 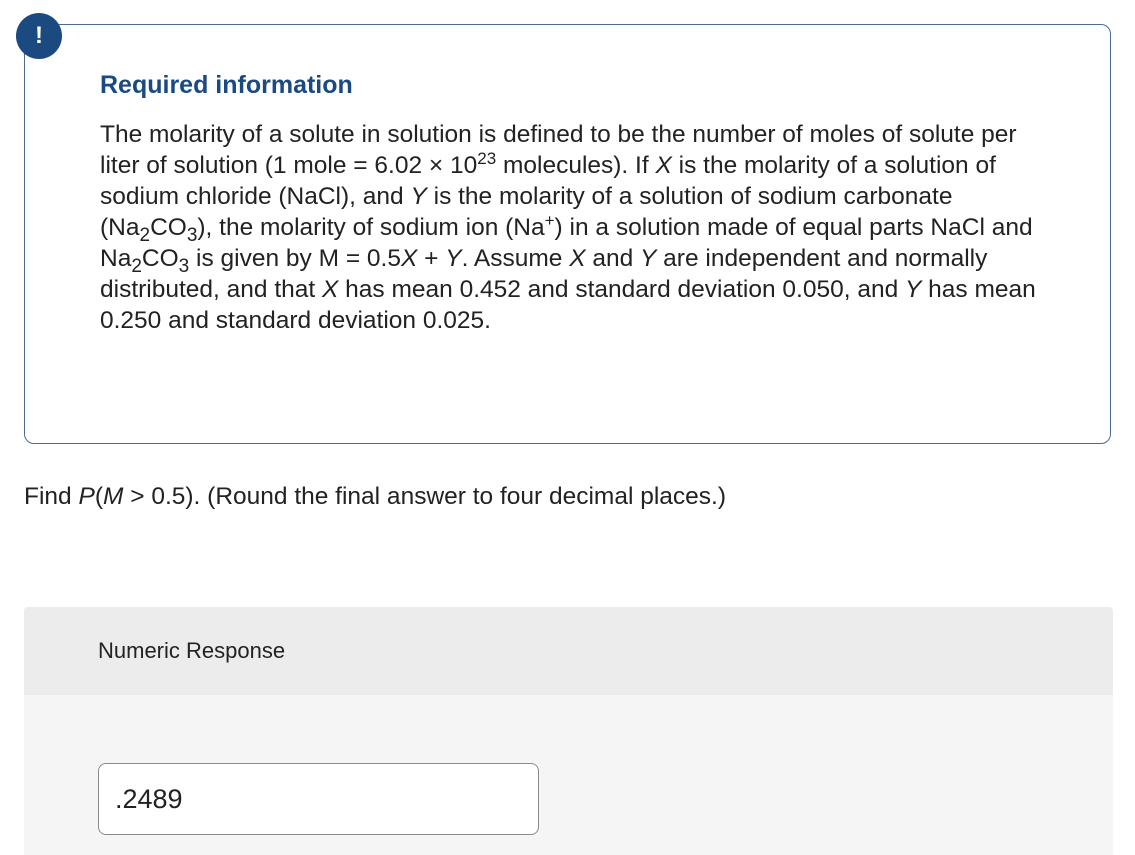 I want to click on response-label: Numeric Response, so click(x=192, y=650).